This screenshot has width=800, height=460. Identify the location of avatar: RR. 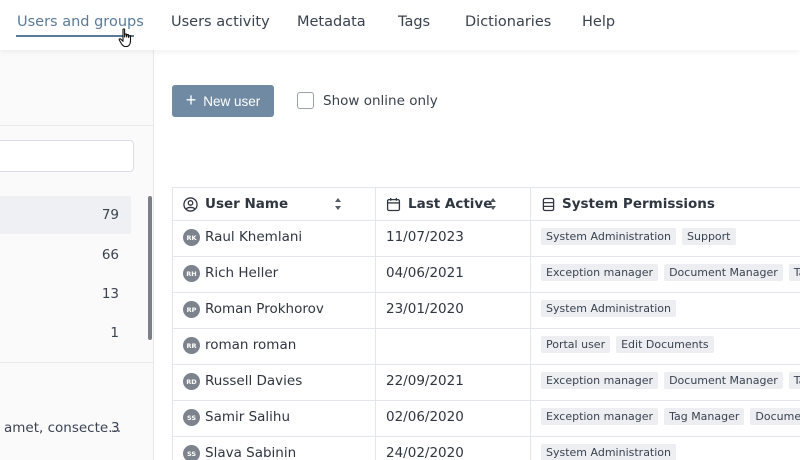
(191, 345).